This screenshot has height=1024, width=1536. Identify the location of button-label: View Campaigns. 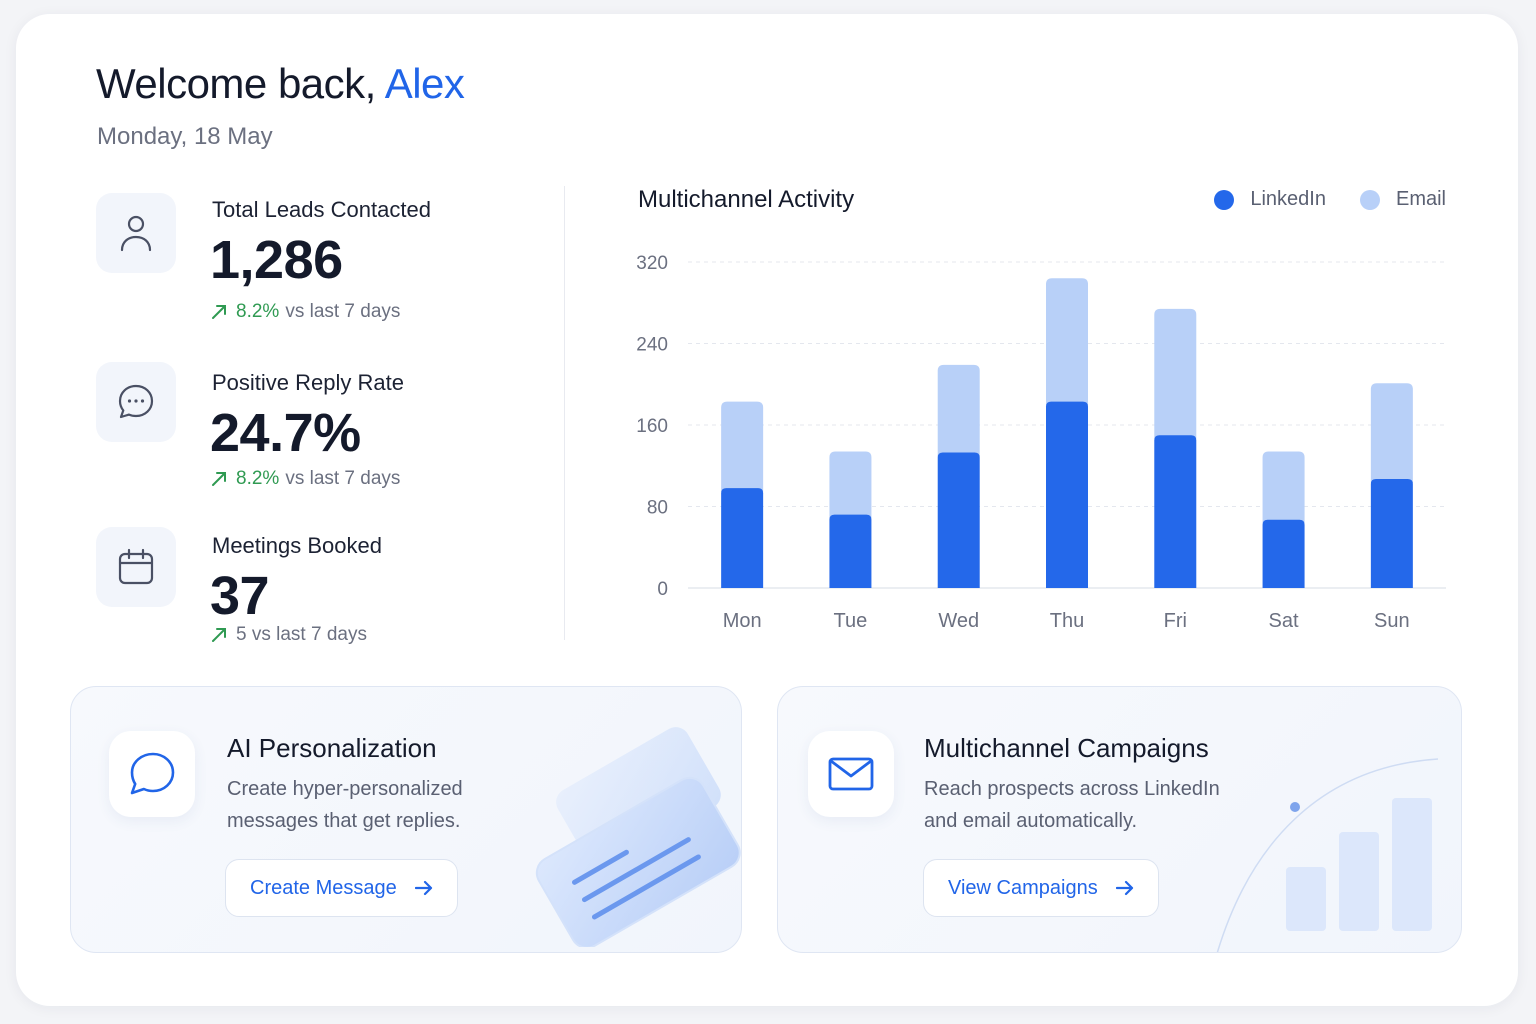
(1023, 887).